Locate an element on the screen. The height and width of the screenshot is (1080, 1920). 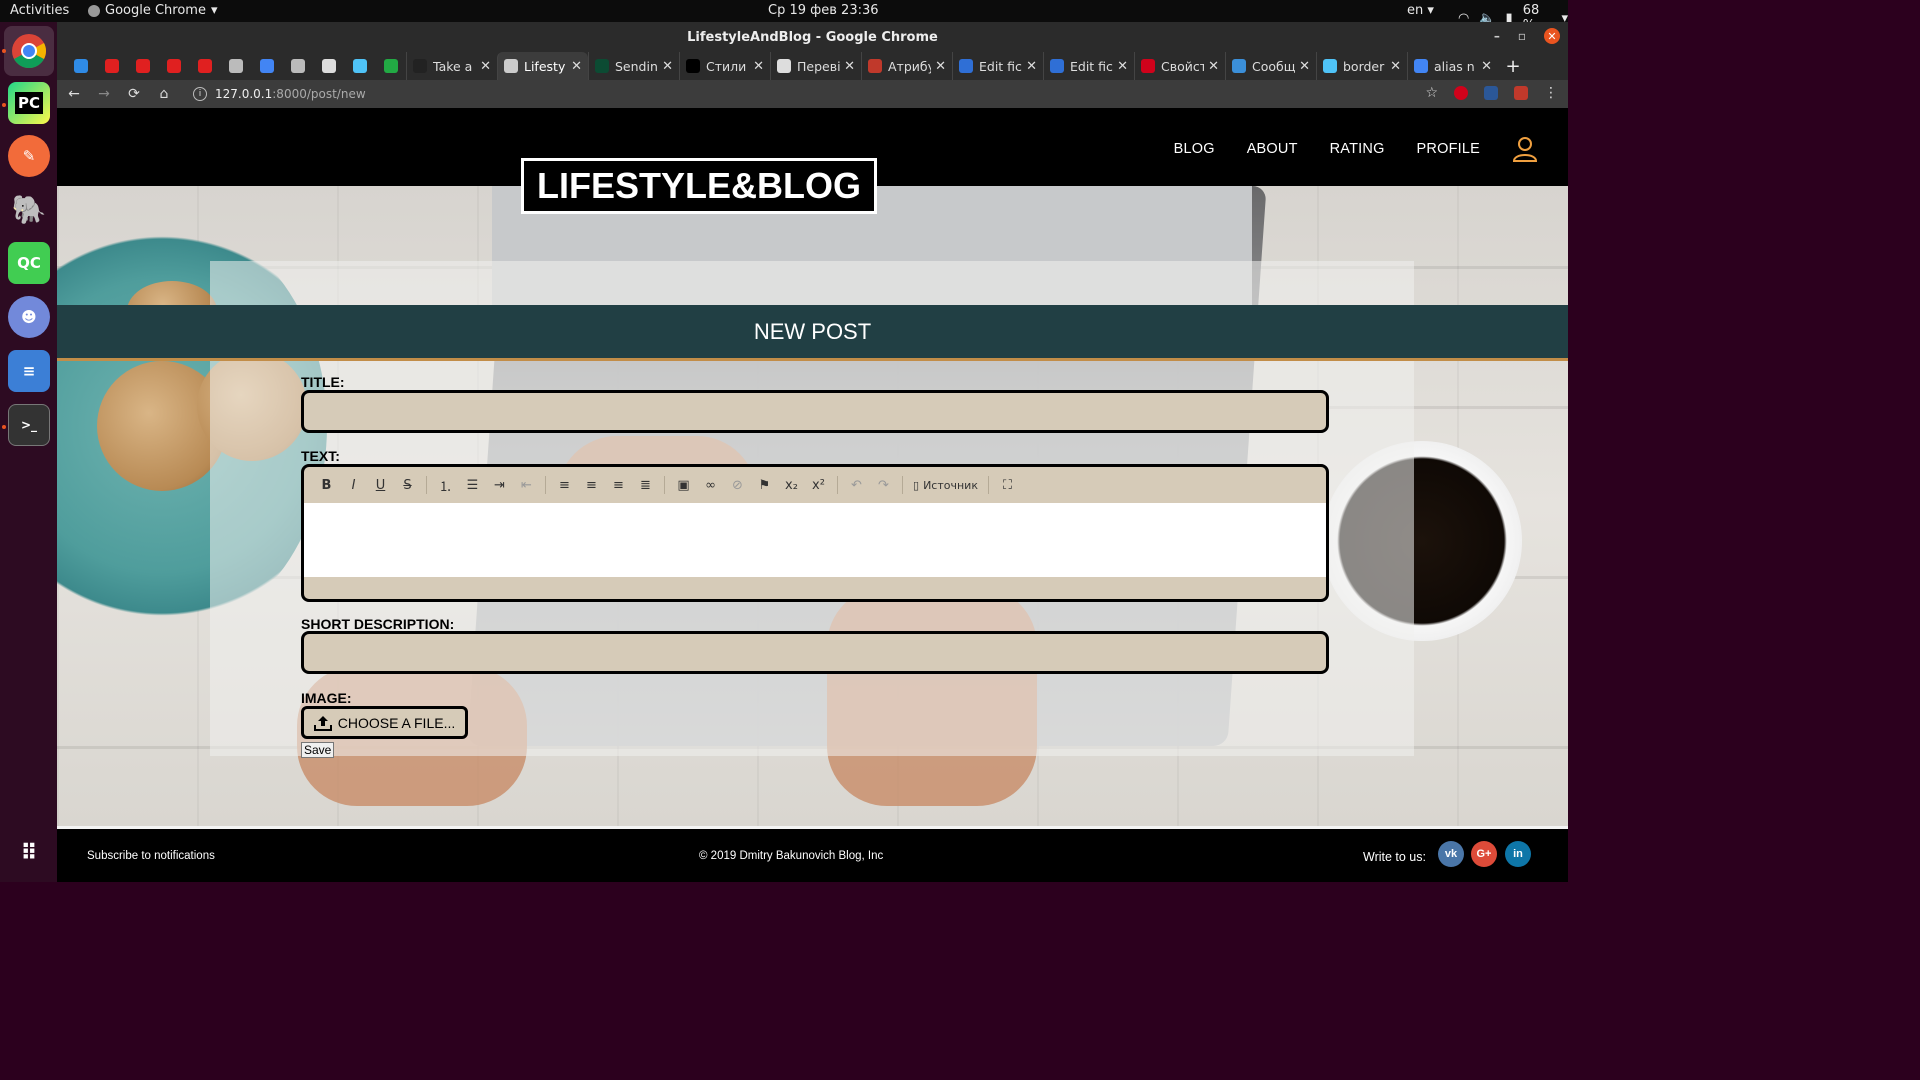
anchor-flag-icon: ⚑ is located at coordinates (764, 485).